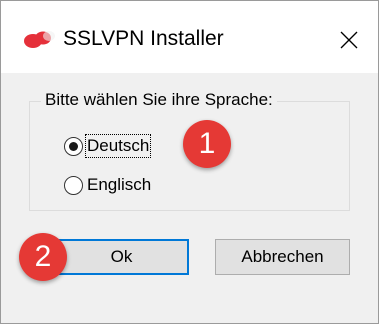 The image size is (379, 324). I want to click on radio-deutsch: Deutsch, so click(108, 146).